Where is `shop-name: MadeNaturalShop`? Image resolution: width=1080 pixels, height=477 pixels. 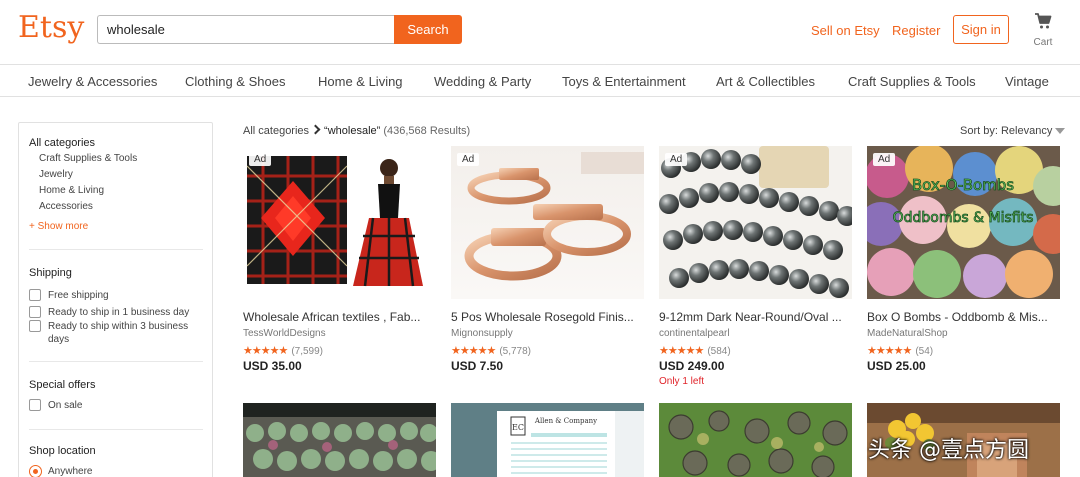 shop-name: MadeNaturalShop is located at coordinates (907, 333).